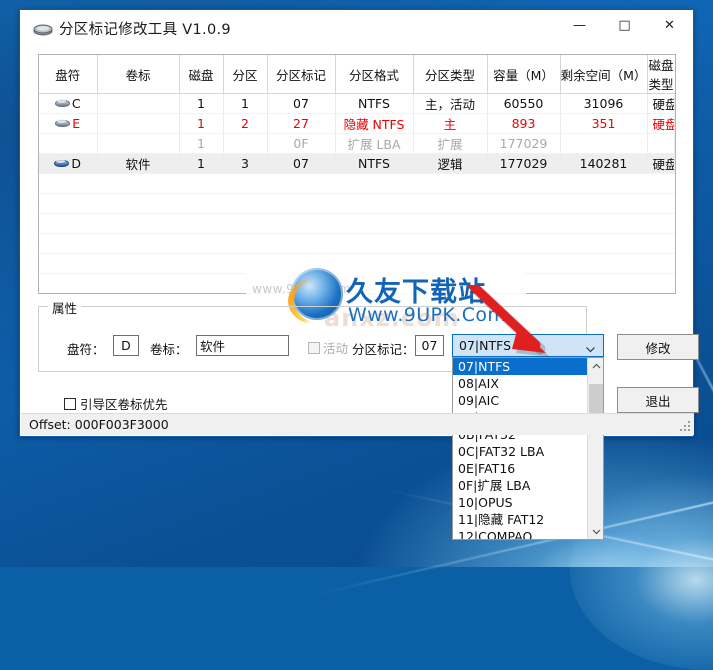  What do you see at coordinates (604, 123) in the screenshot?
I see `cell-free: 351` at bounding box center [604, 123].